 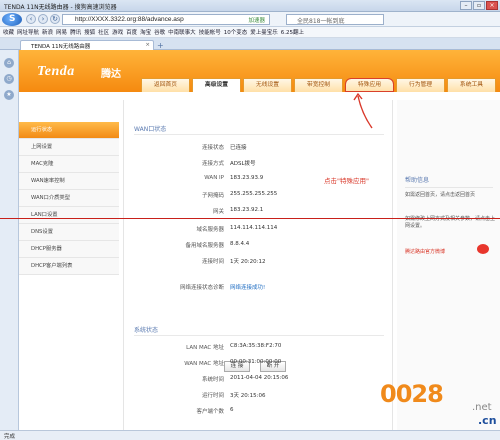 What do you see at coordinates (483, 249) in the screenshot?
I see `weibo-icon` at bounding box center [483, 249].